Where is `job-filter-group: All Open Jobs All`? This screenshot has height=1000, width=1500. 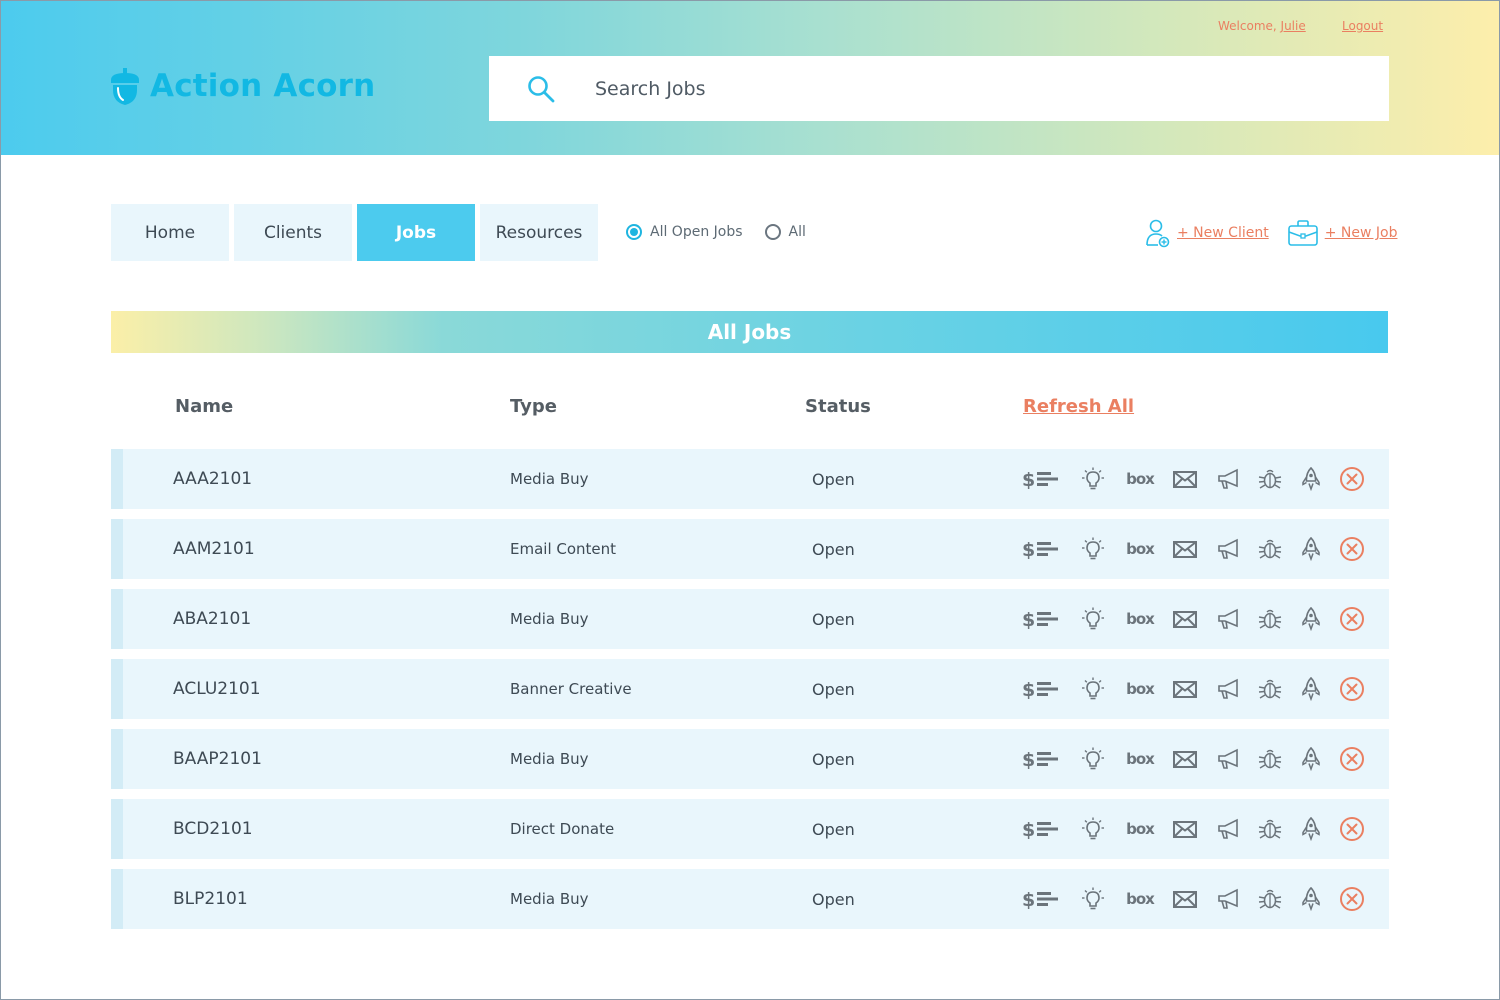
job-filter-group: All Open Jobs All is located at coordinates (727, 232).